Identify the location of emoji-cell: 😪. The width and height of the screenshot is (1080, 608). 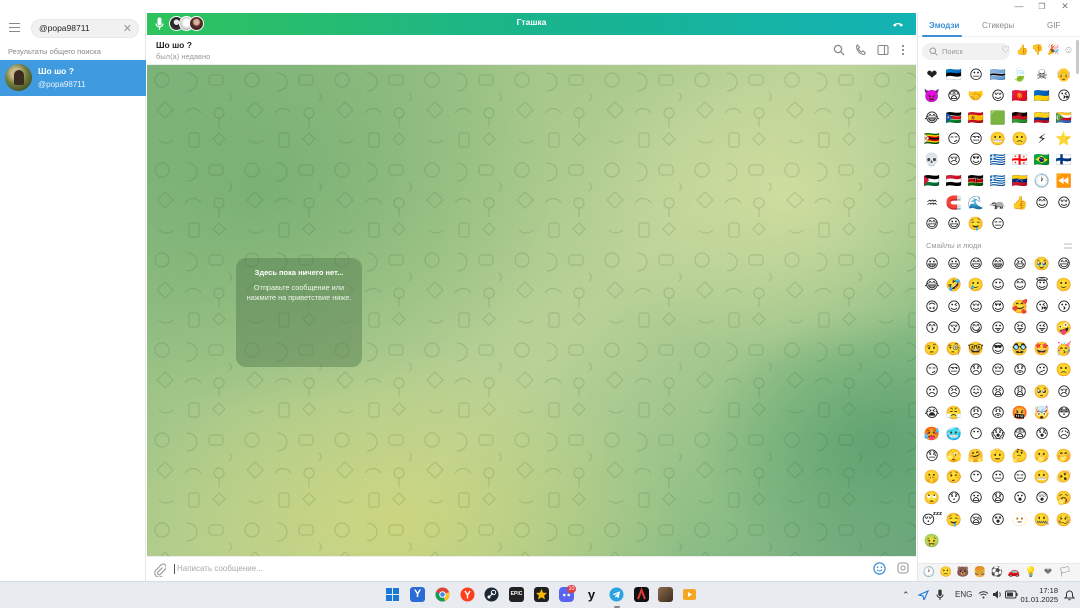
(976, 520).